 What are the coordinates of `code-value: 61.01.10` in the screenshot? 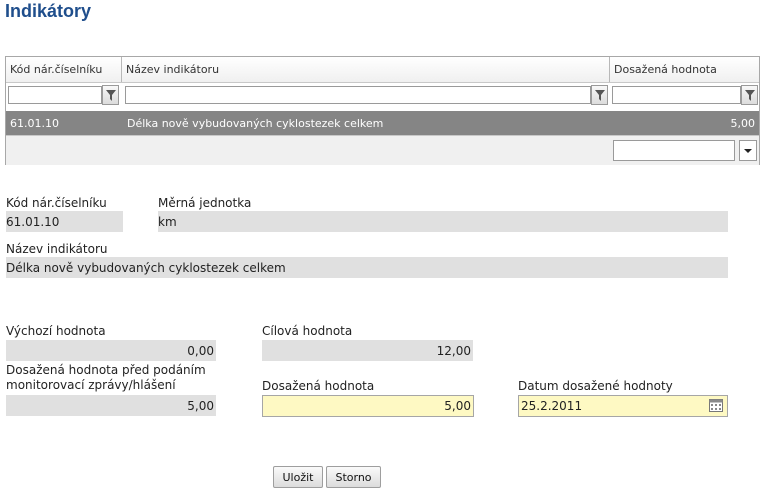 It's located at (64, 221).